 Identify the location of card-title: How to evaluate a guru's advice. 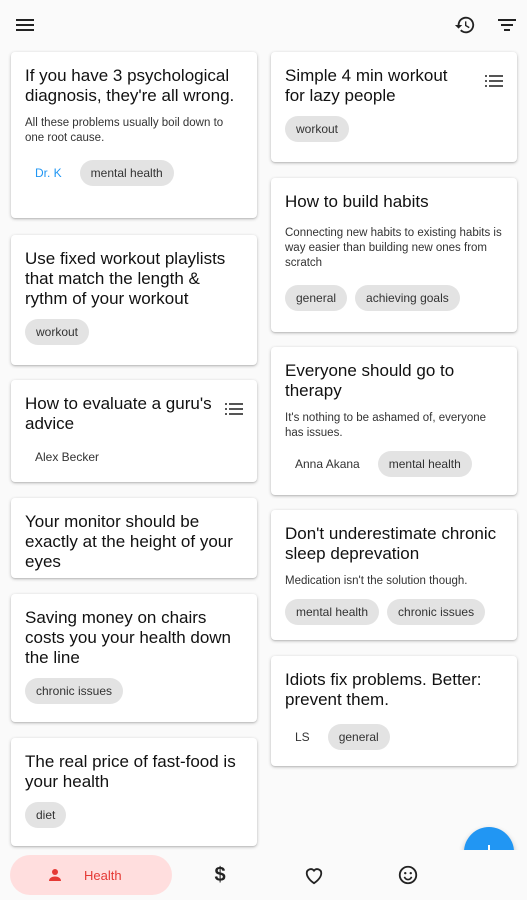
(118, 413).